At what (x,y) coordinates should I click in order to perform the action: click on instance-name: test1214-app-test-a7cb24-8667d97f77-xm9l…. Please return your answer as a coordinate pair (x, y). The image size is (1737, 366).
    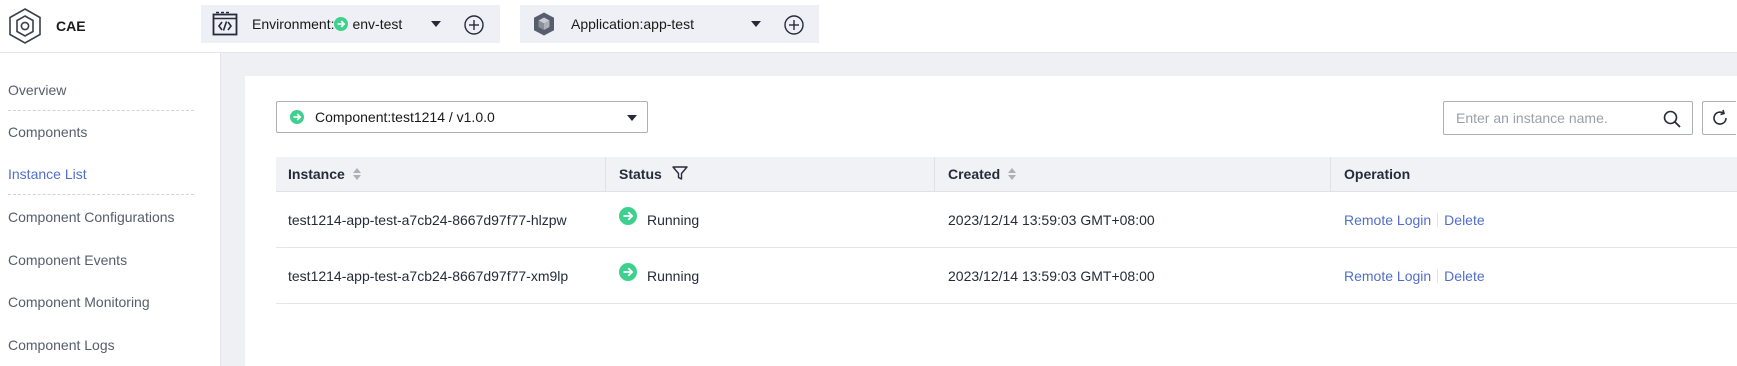
    Looking at the image, I should click on (428, 275).